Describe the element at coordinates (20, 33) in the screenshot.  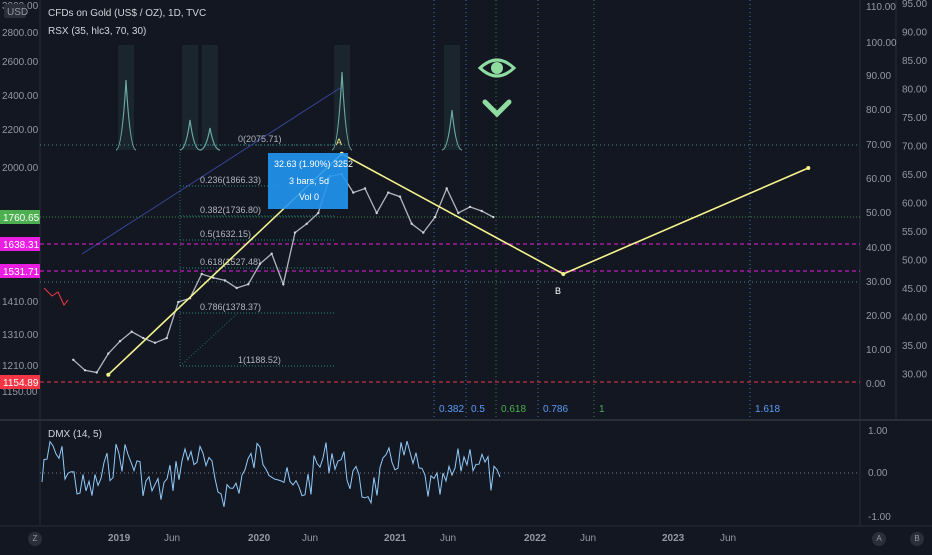
I see `price-axis-tick: 2800.00` at that location.